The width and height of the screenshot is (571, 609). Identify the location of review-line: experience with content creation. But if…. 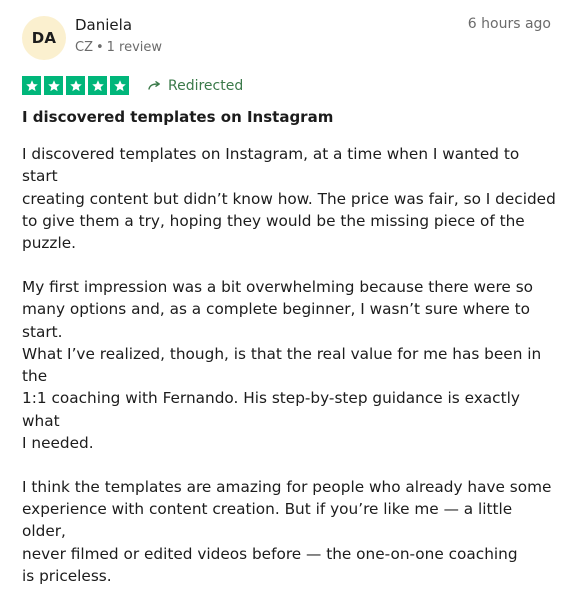
(267, 520).